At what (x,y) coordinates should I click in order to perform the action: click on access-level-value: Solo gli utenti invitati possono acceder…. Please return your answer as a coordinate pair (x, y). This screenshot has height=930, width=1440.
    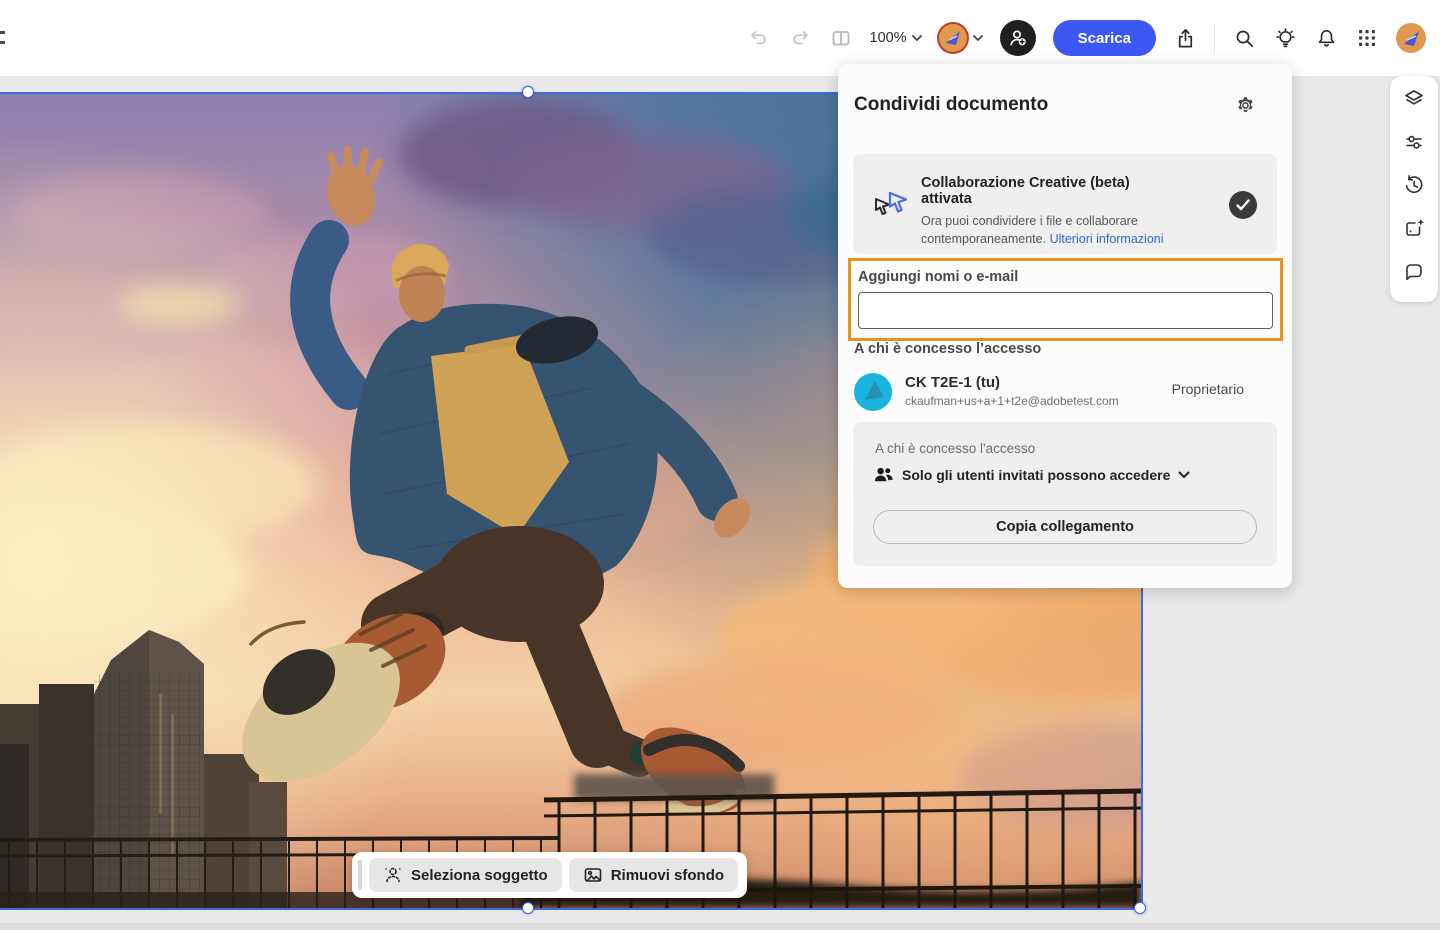
    Looking at the image, I should click on (1036, 475).